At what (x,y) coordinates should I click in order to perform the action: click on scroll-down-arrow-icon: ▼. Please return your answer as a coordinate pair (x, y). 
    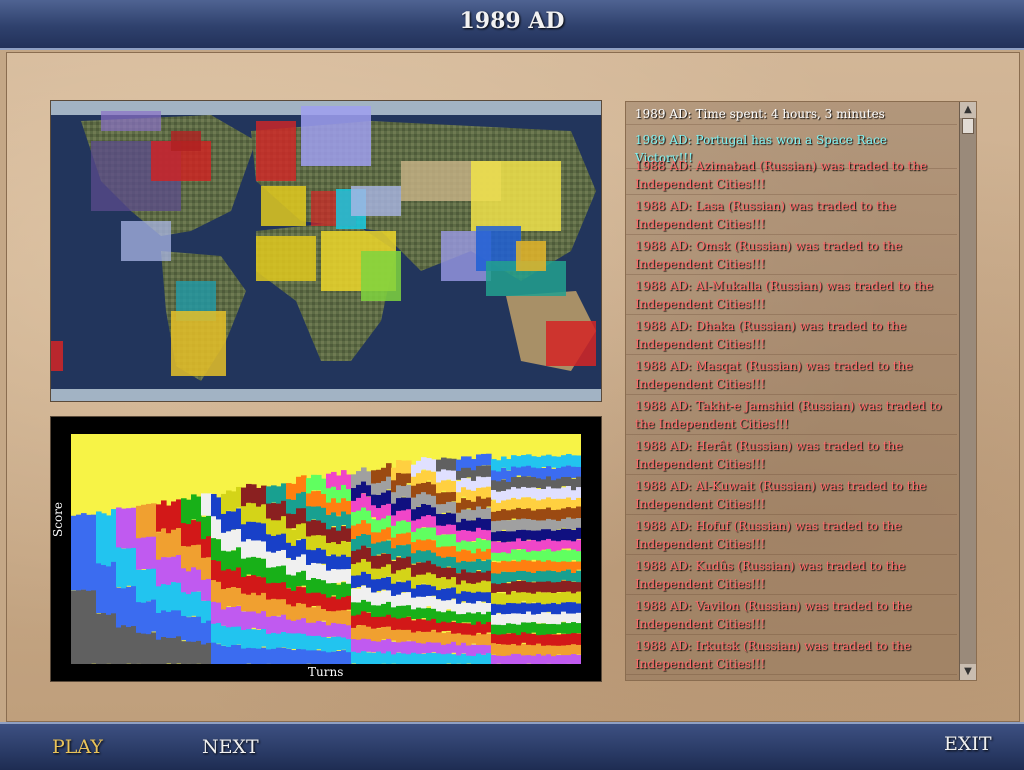
    Looking at the image, I should click on (968, 672).